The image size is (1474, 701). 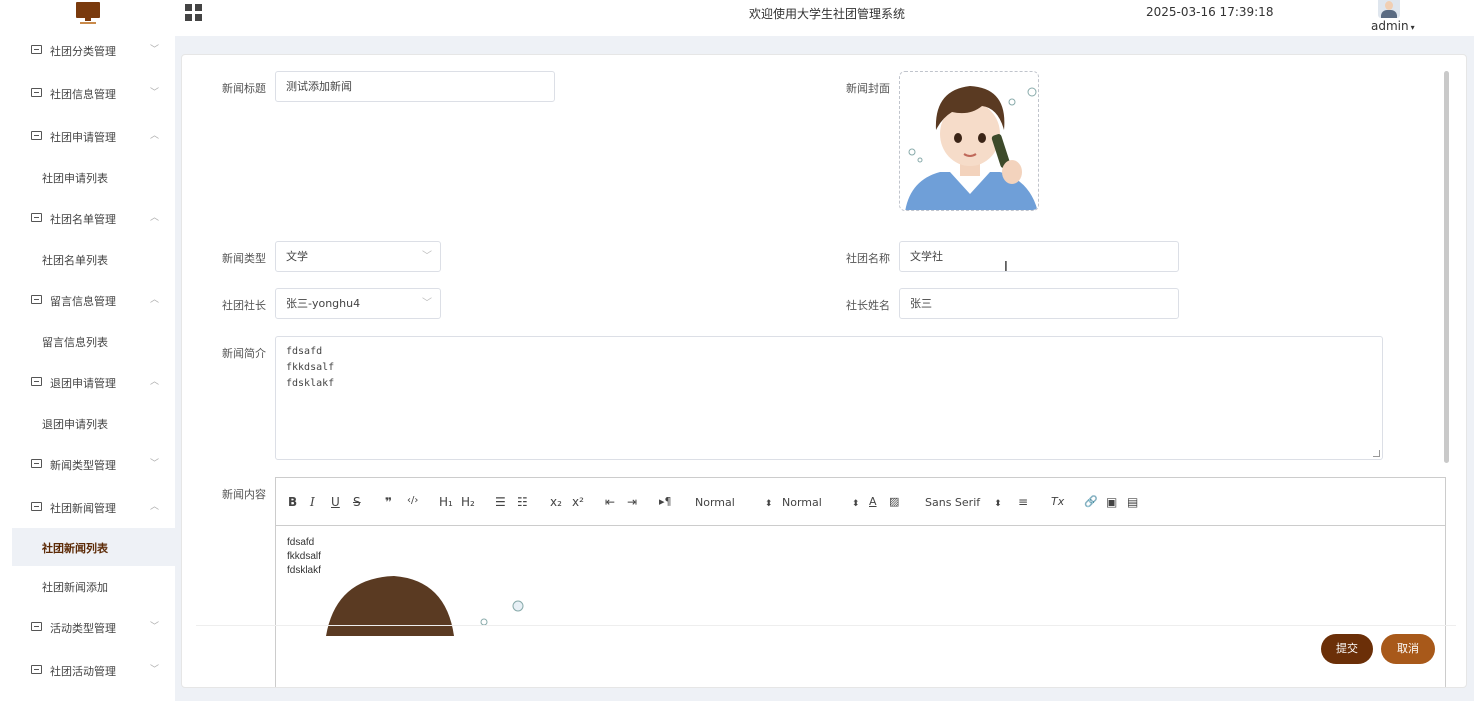 I want to click on sidebar-subitem-withdrawal-list: 退团申请列表, so click(x=93, y=423).